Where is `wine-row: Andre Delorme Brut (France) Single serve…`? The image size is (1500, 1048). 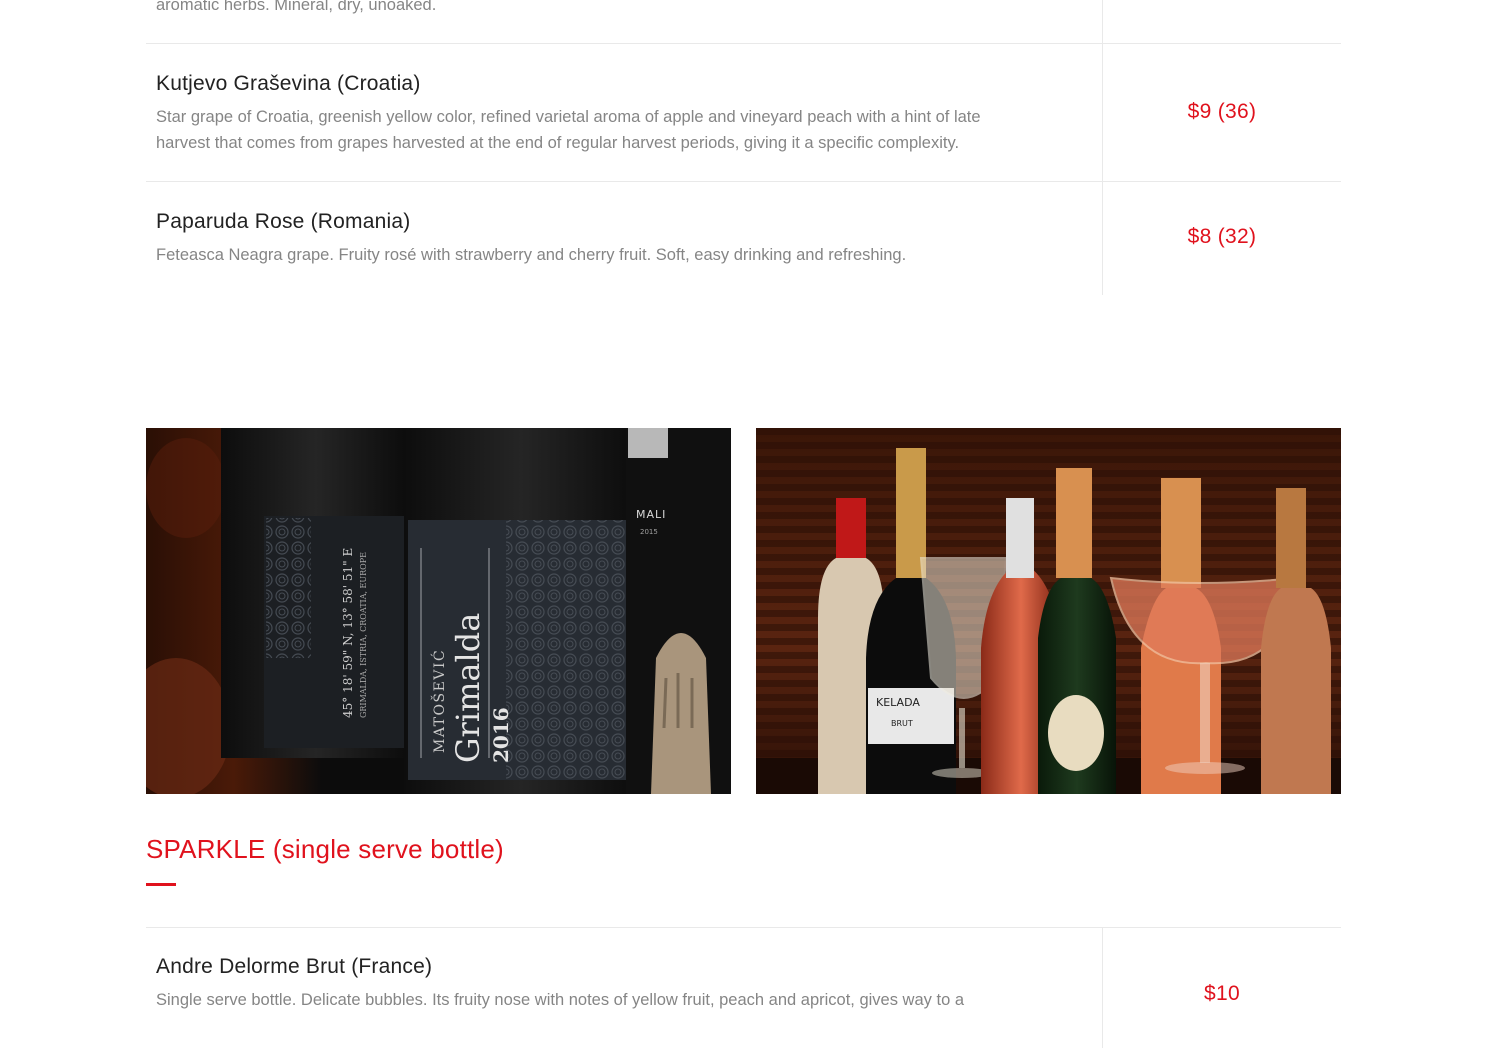 wine-row: Andre Delorme Brut (France) Single serve… is located at coordinates (743, 987).